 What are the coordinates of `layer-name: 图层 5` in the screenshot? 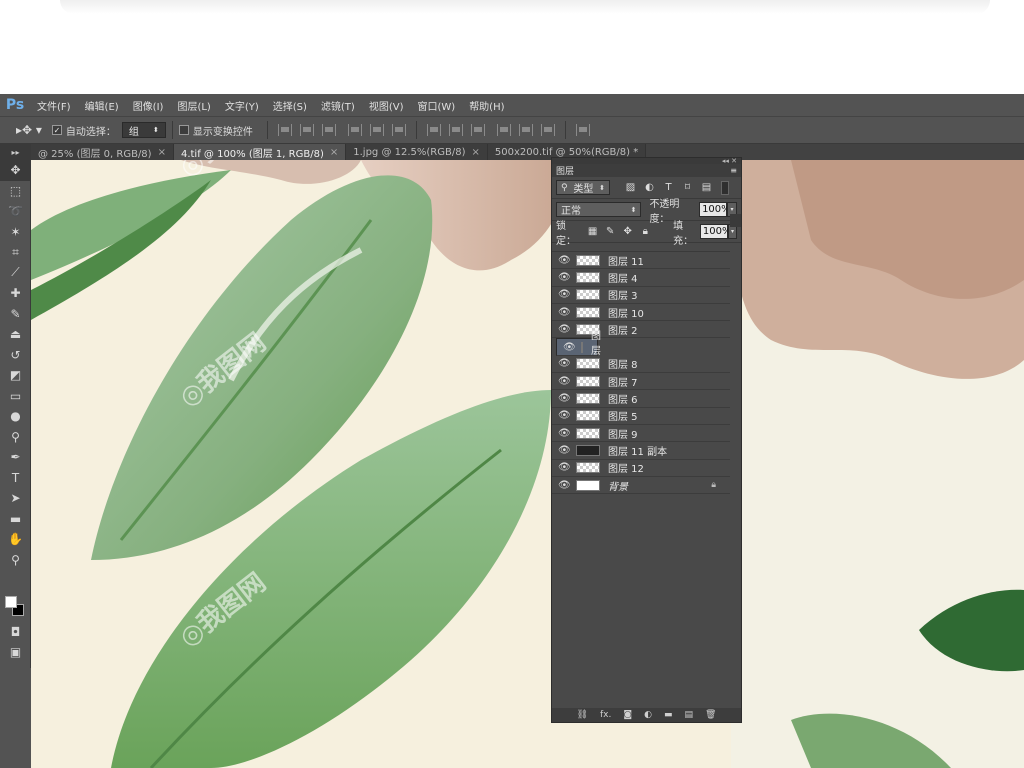 It's located at (669, 415).